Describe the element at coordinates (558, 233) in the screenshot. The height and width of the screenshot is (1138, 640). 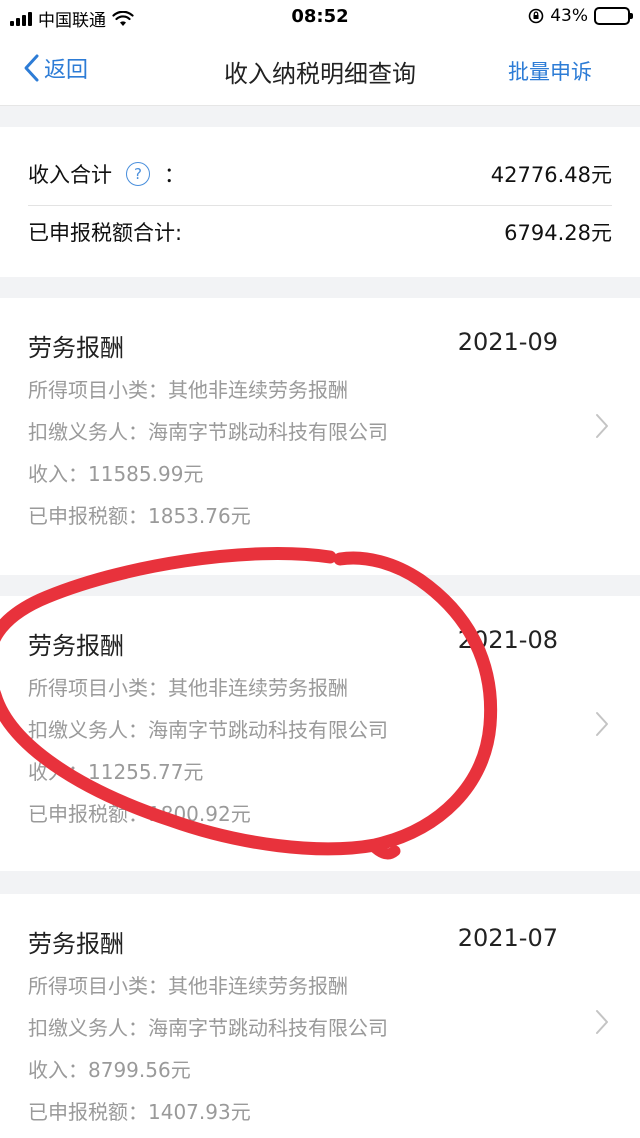
I see `tax-total-value: 6794.28元` at that location.